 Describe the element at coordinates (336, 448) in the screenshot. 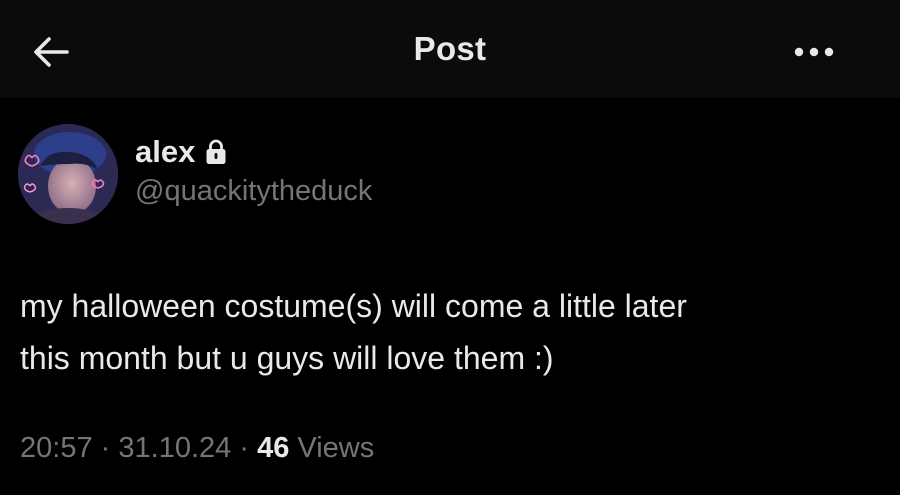

I see `views-label: Views` at that location.